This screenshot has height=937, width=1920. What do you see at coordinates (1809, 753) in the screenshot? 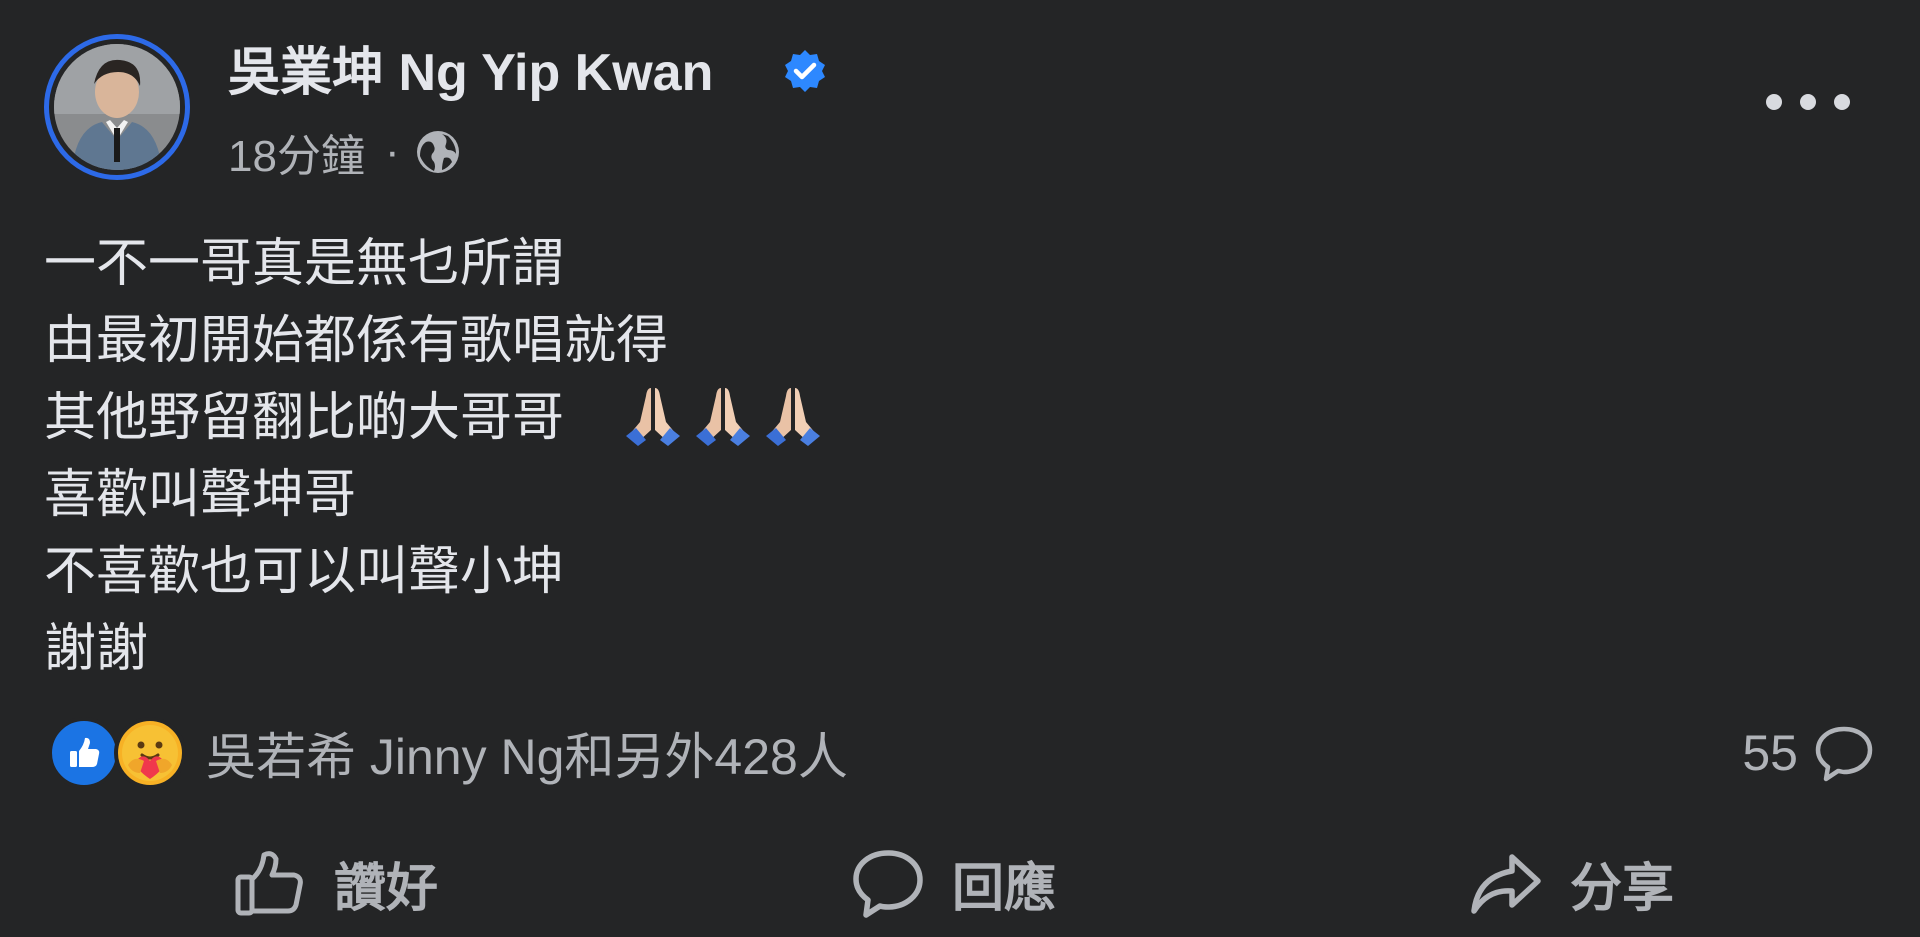
I see `comments-count: 55` at bounding box center [1809, 753].